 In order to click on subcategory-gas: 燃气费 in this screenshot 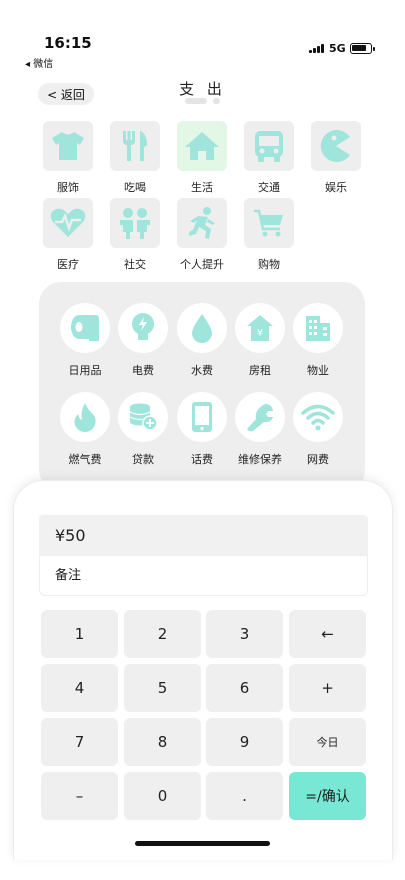, I will do `click(85, 429)`.